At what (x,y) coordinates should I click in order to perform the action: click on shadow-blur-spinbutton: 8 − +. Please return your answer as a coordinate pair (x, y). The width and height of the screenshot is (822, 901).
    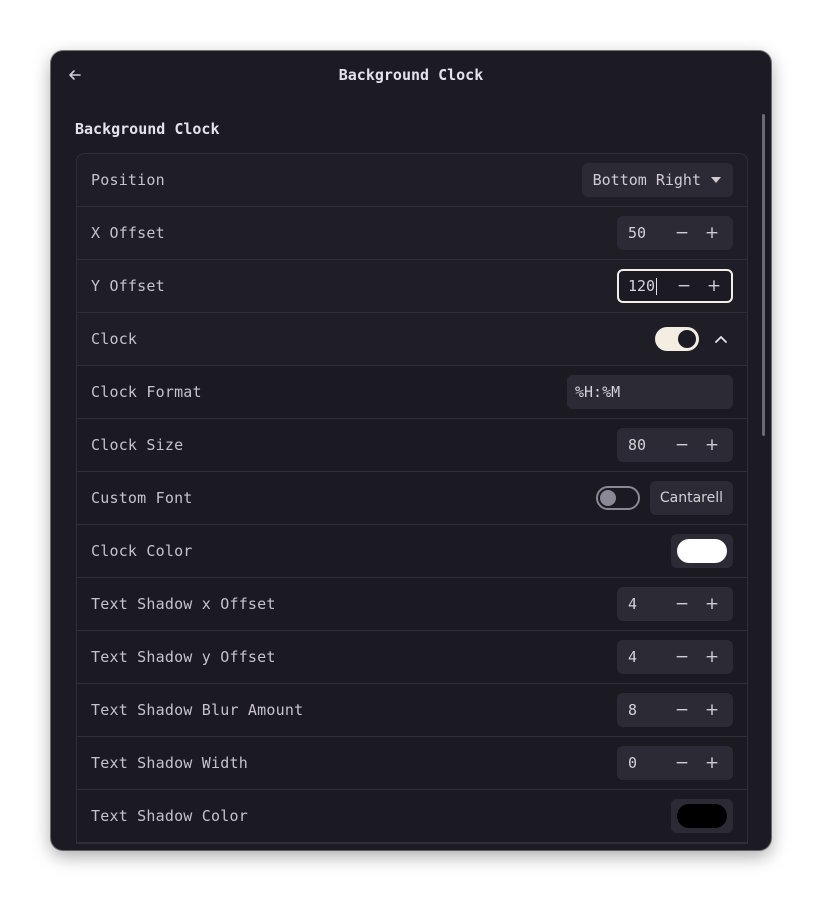
    Looking at the image, I should click on (675, 710).